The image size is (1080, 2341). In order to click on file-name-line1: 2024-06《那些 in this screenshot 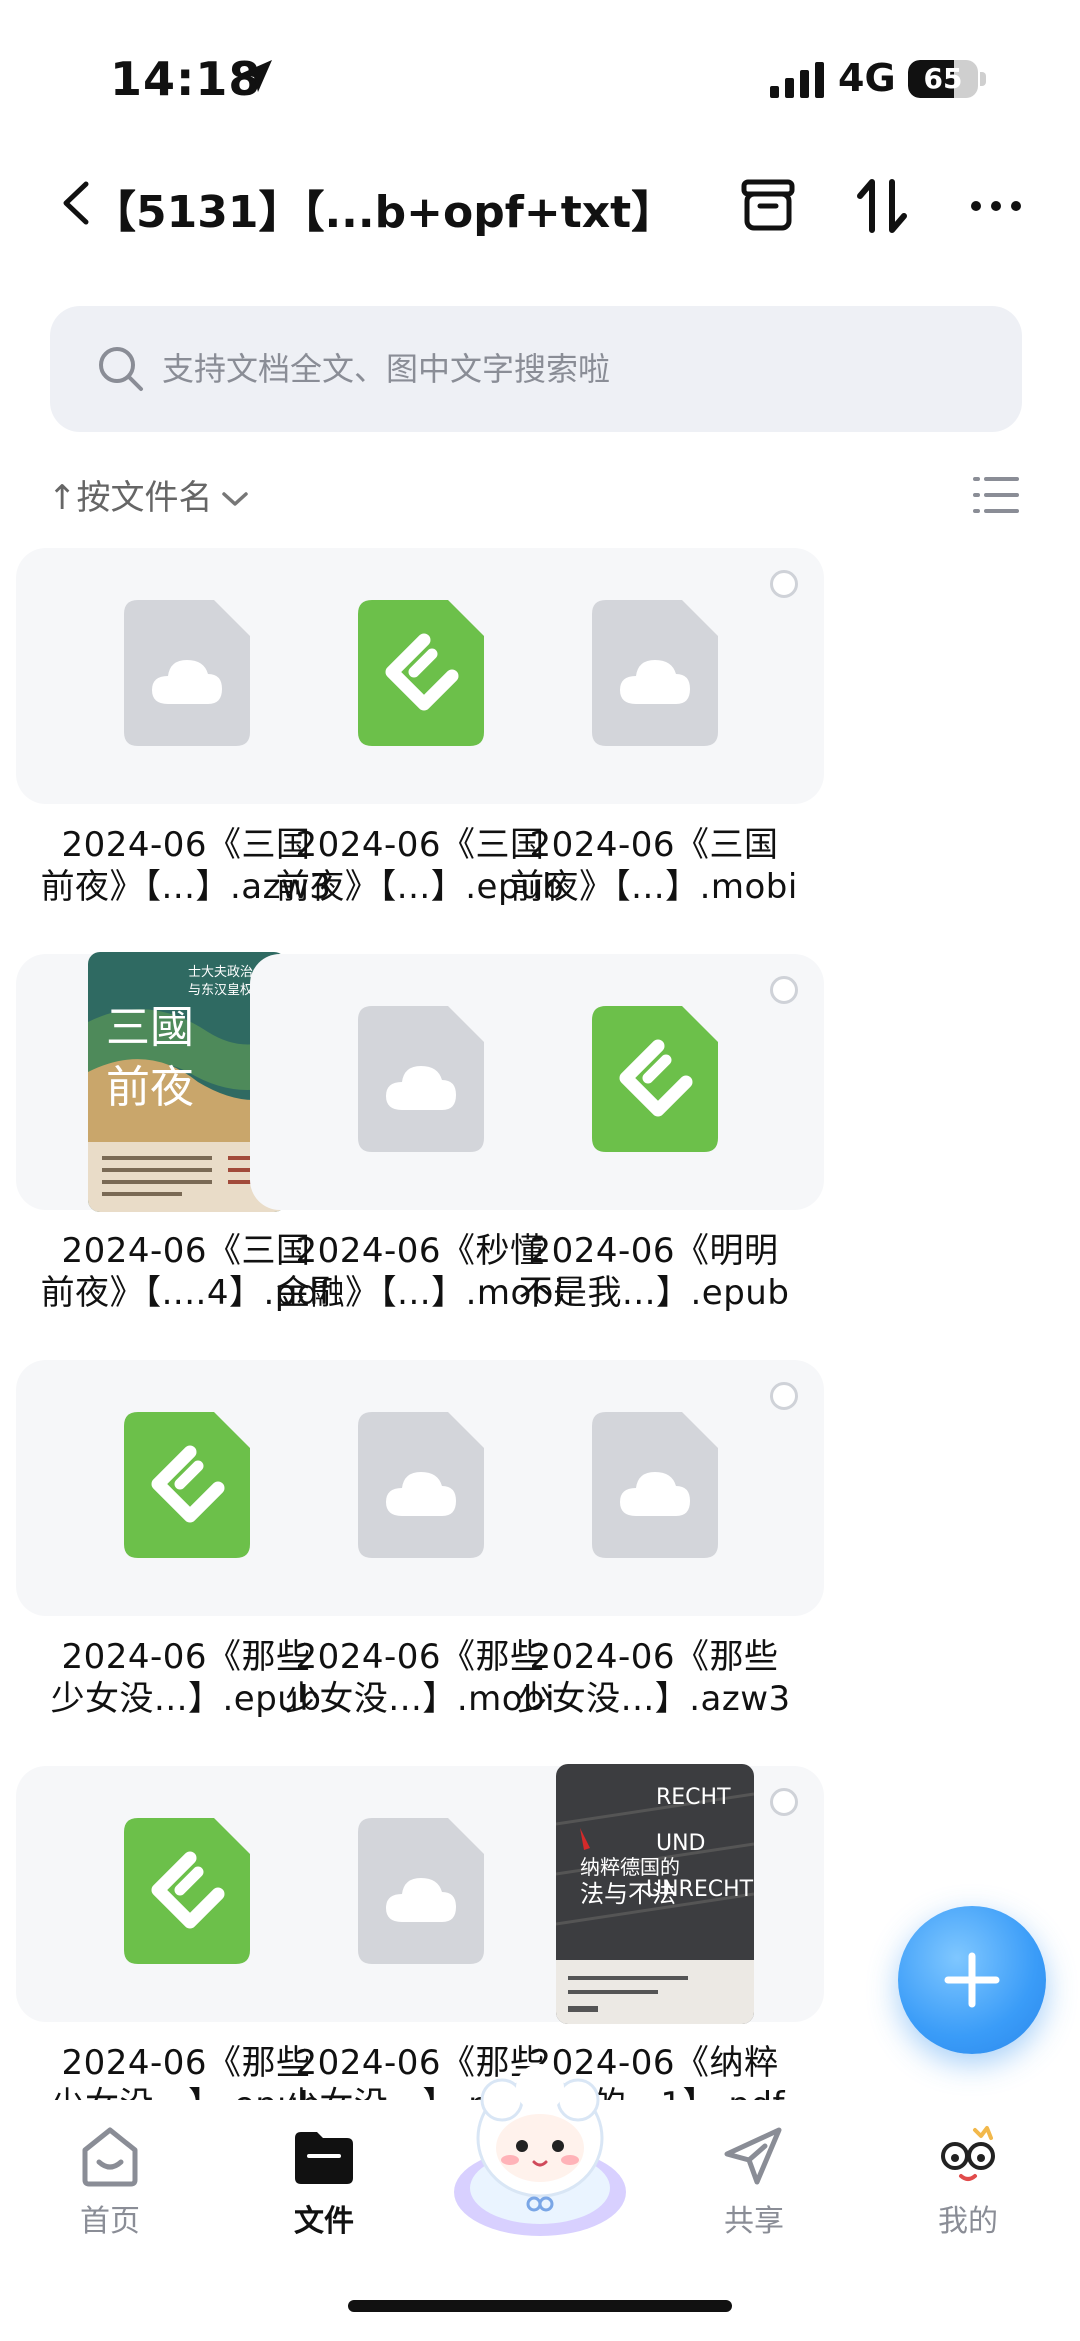, I will do `click(654, 1657)`.